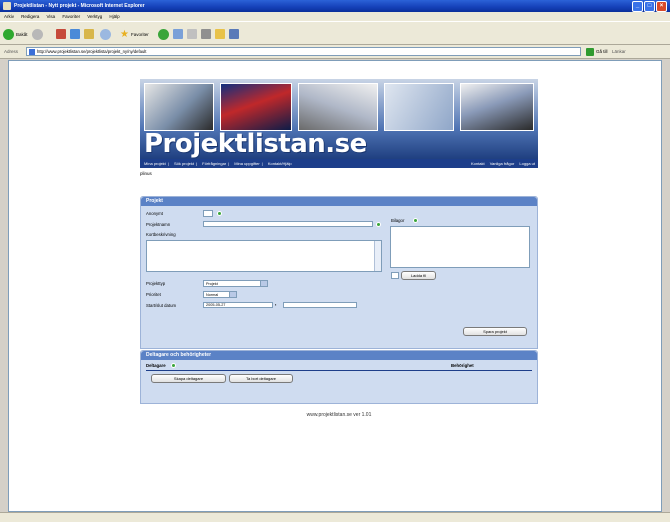 Image resolution: width=670 pixels, height=522 pixels. I want to click on skapa-deltagare-button: Skapa deltagare, so click(188, 378).